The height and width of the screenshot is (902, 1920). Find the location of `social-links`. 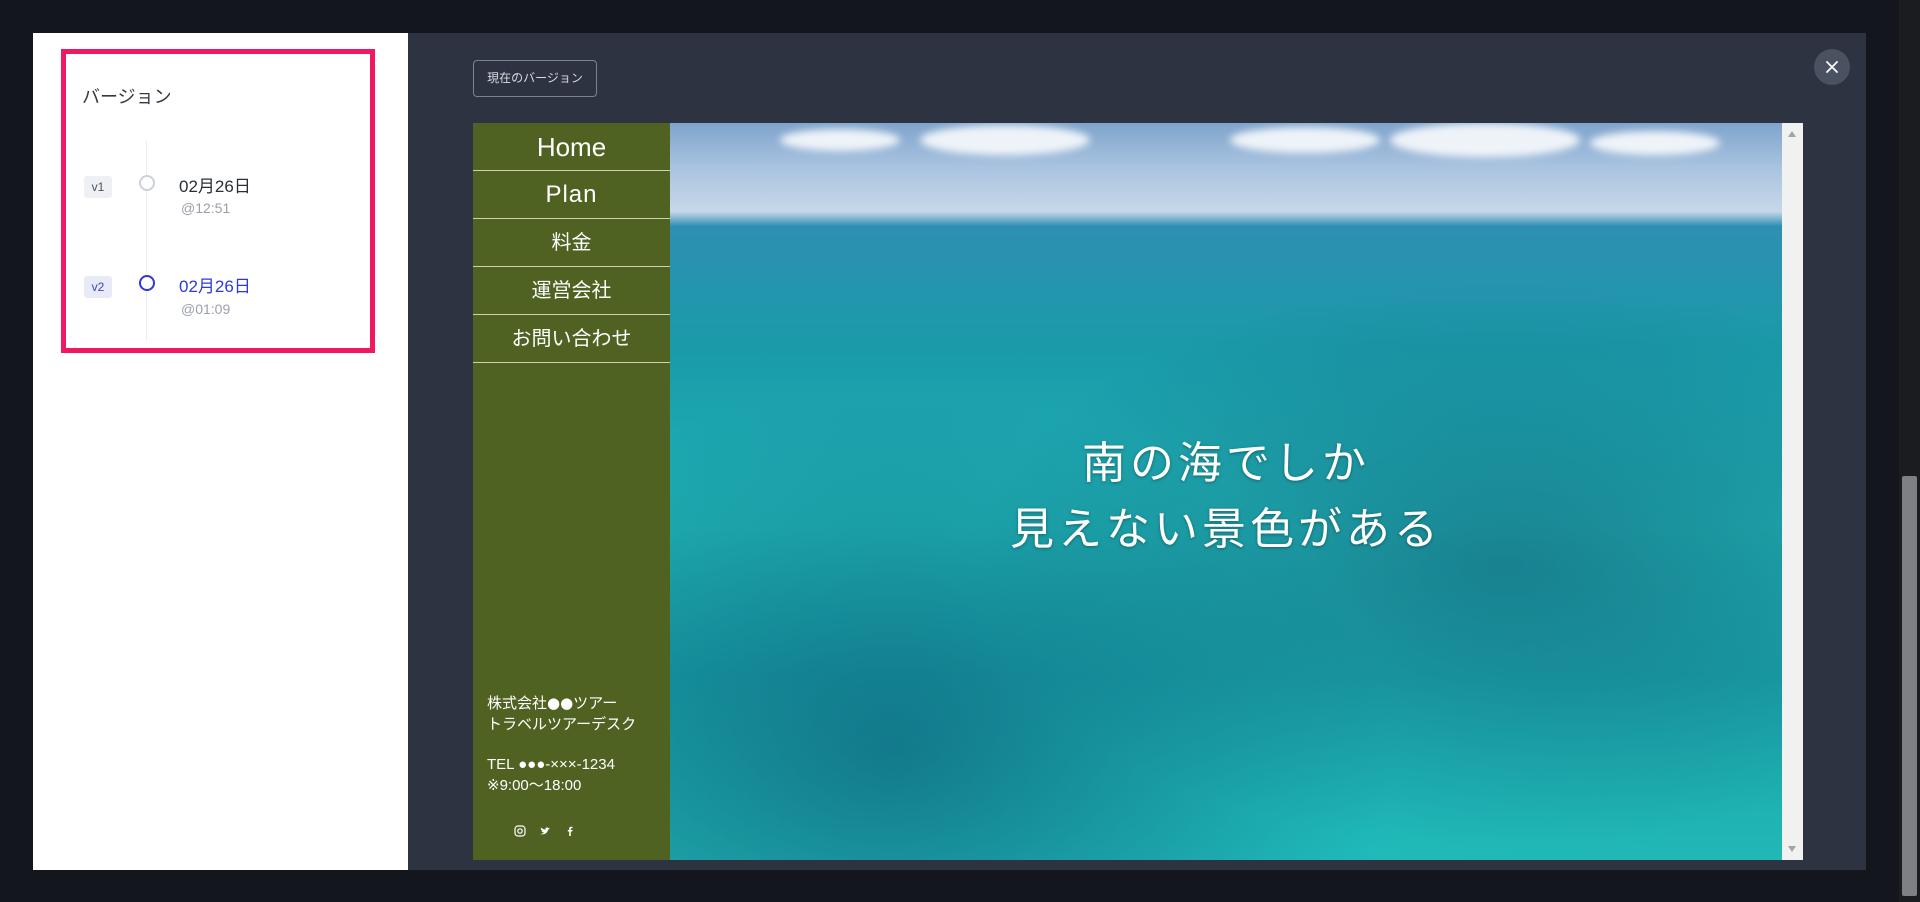

social-links is located at coordinates (545, 830).